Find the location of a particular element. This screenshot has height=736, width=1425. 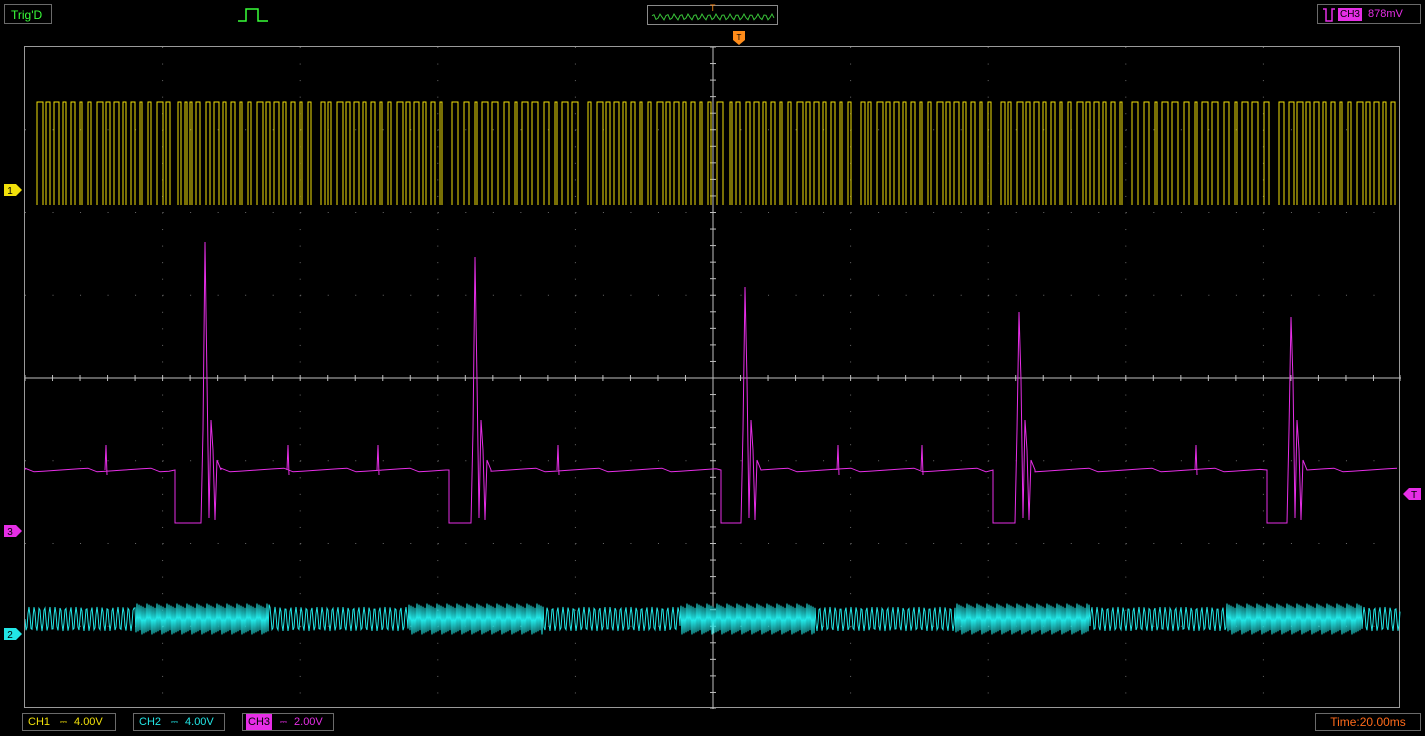

ch2-scale-box: CH2 ⎓ 4.00V is located at coordinates (179, 722).